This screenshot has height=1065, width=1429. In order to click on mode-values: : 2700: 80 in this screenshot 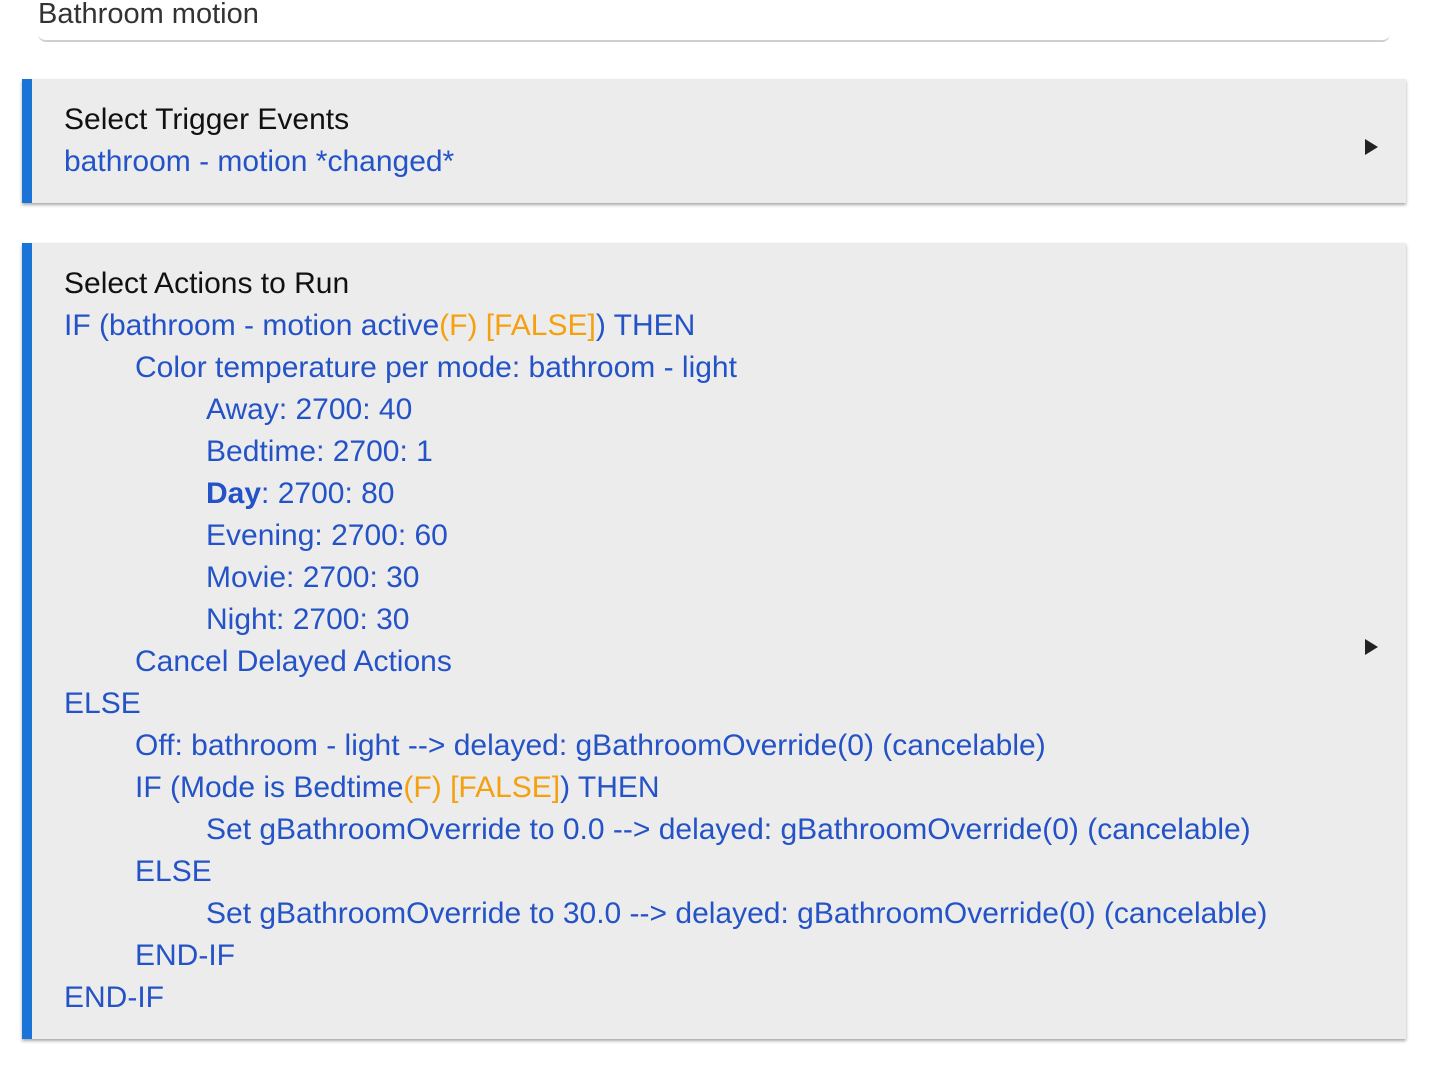, I will do `click(328, 493)`.